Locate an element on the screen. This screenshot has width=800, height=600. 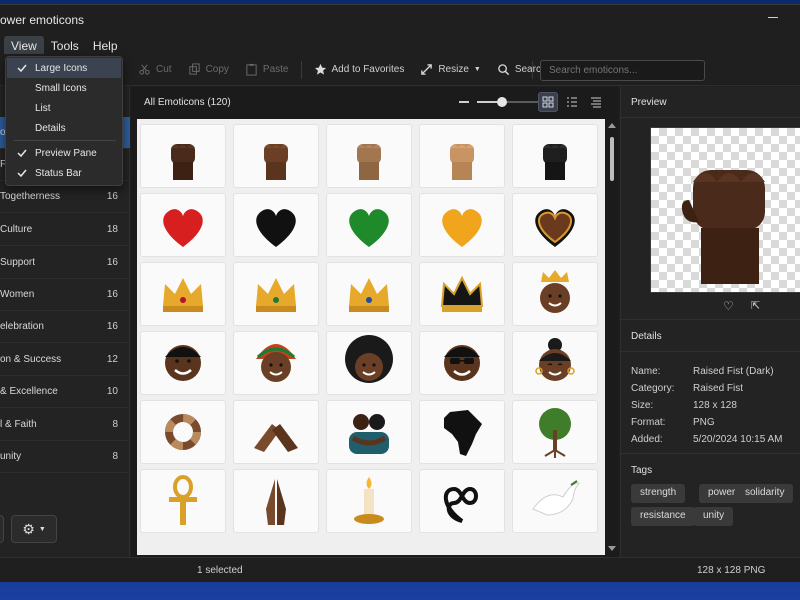
emoticon-red-heart is located at coordinates (183, 225).